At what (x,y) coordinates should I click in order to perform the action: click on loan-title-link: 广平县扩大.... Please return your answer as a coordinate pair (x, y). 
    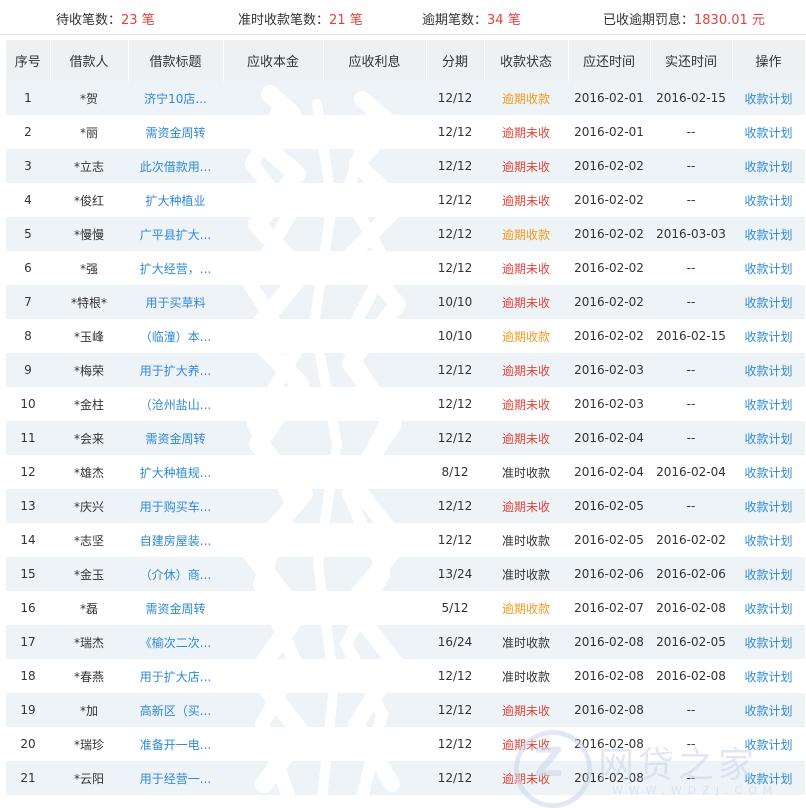
    Looking at the image, I should click on (175, 235).